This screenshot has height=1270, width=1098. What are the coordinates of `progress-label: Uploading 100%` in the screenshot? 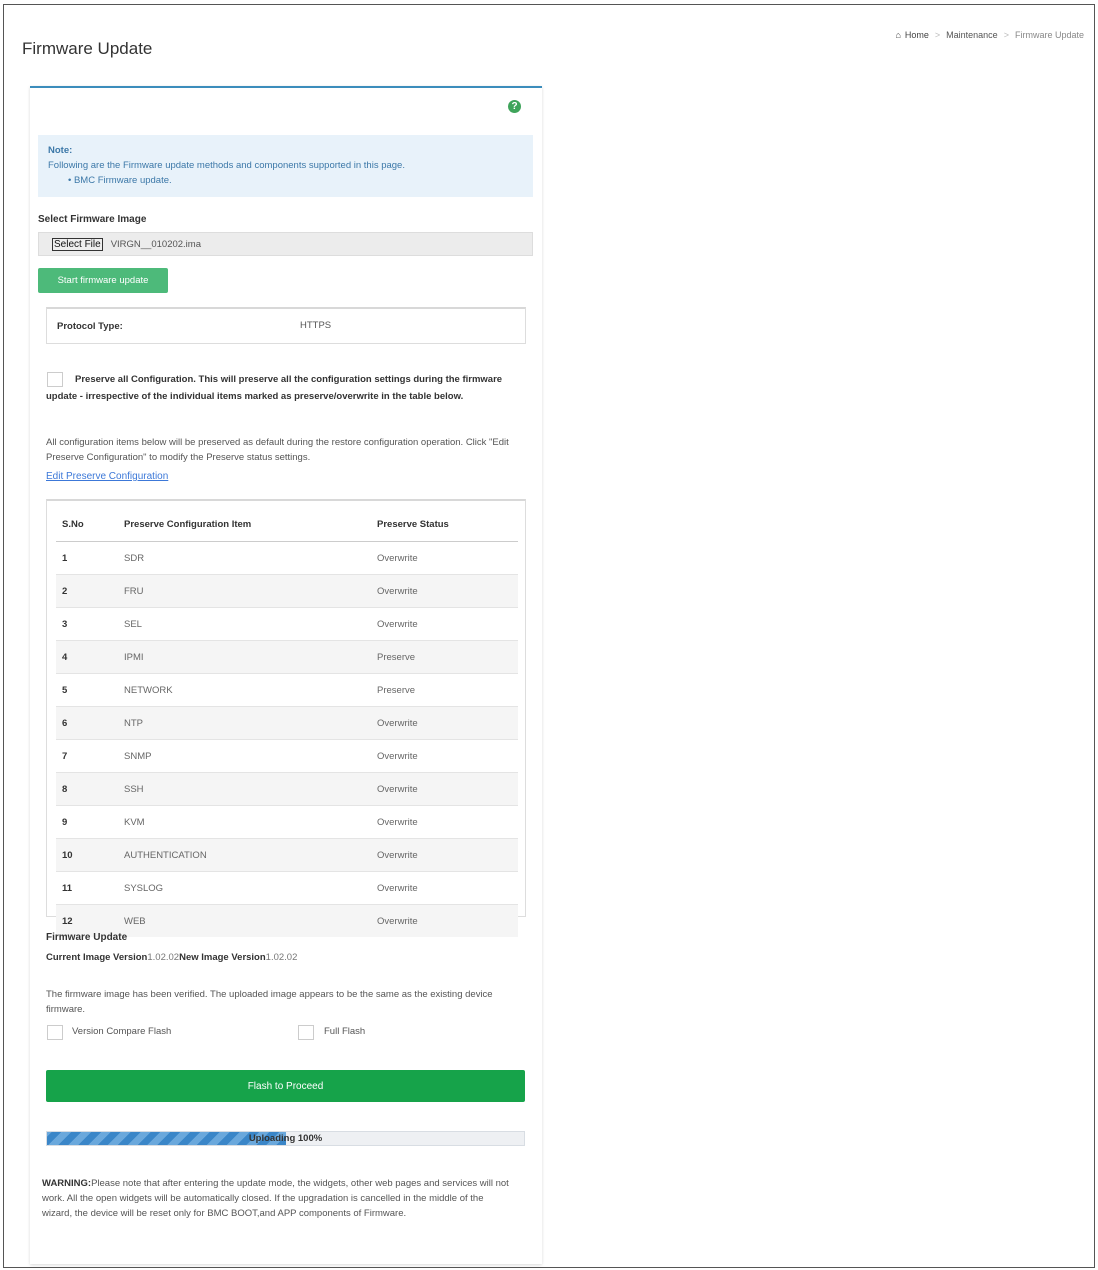 It's located at (285, 1138).